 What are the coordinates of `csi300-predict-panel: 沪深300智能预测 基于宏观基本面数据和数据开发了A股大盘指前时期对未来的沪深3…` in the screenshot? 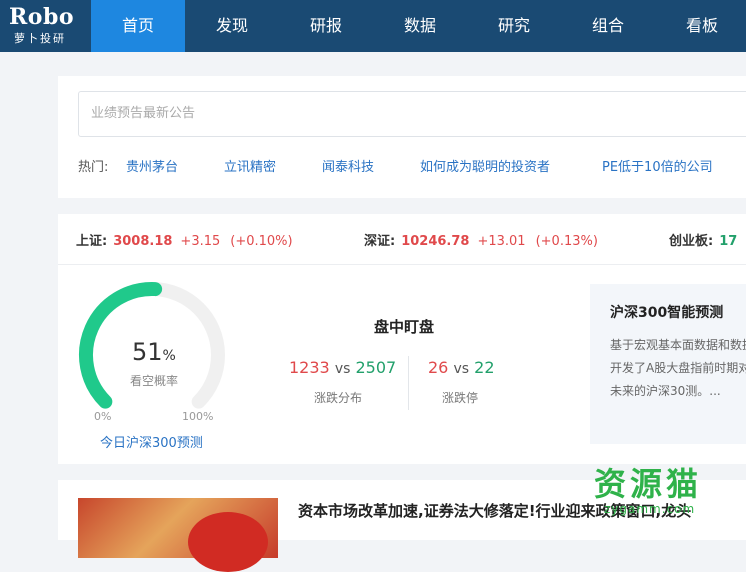 It's located at (668, 364).